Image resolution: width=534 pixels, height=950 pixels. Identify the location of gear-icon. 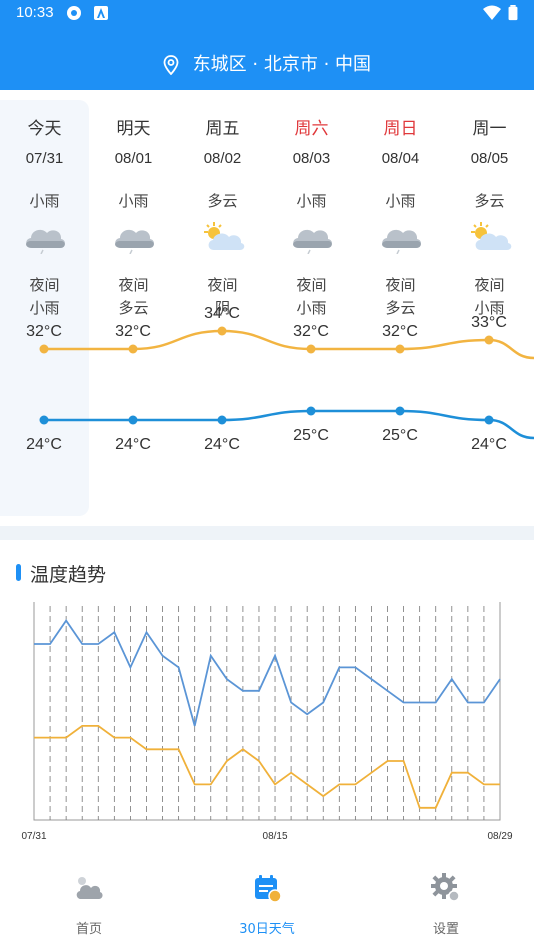
(445, 887).